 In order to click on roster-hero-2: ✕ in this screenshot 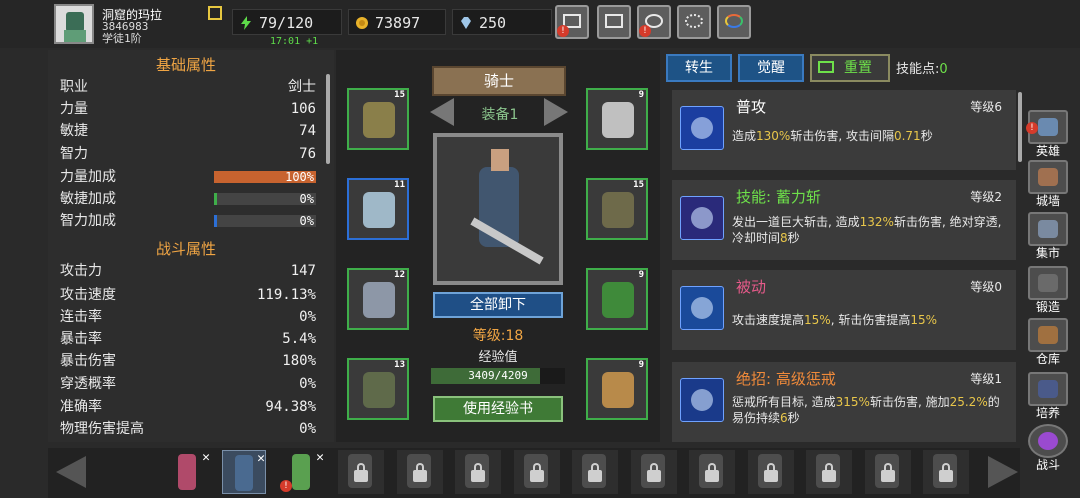, I will do `click(244, 472)`.